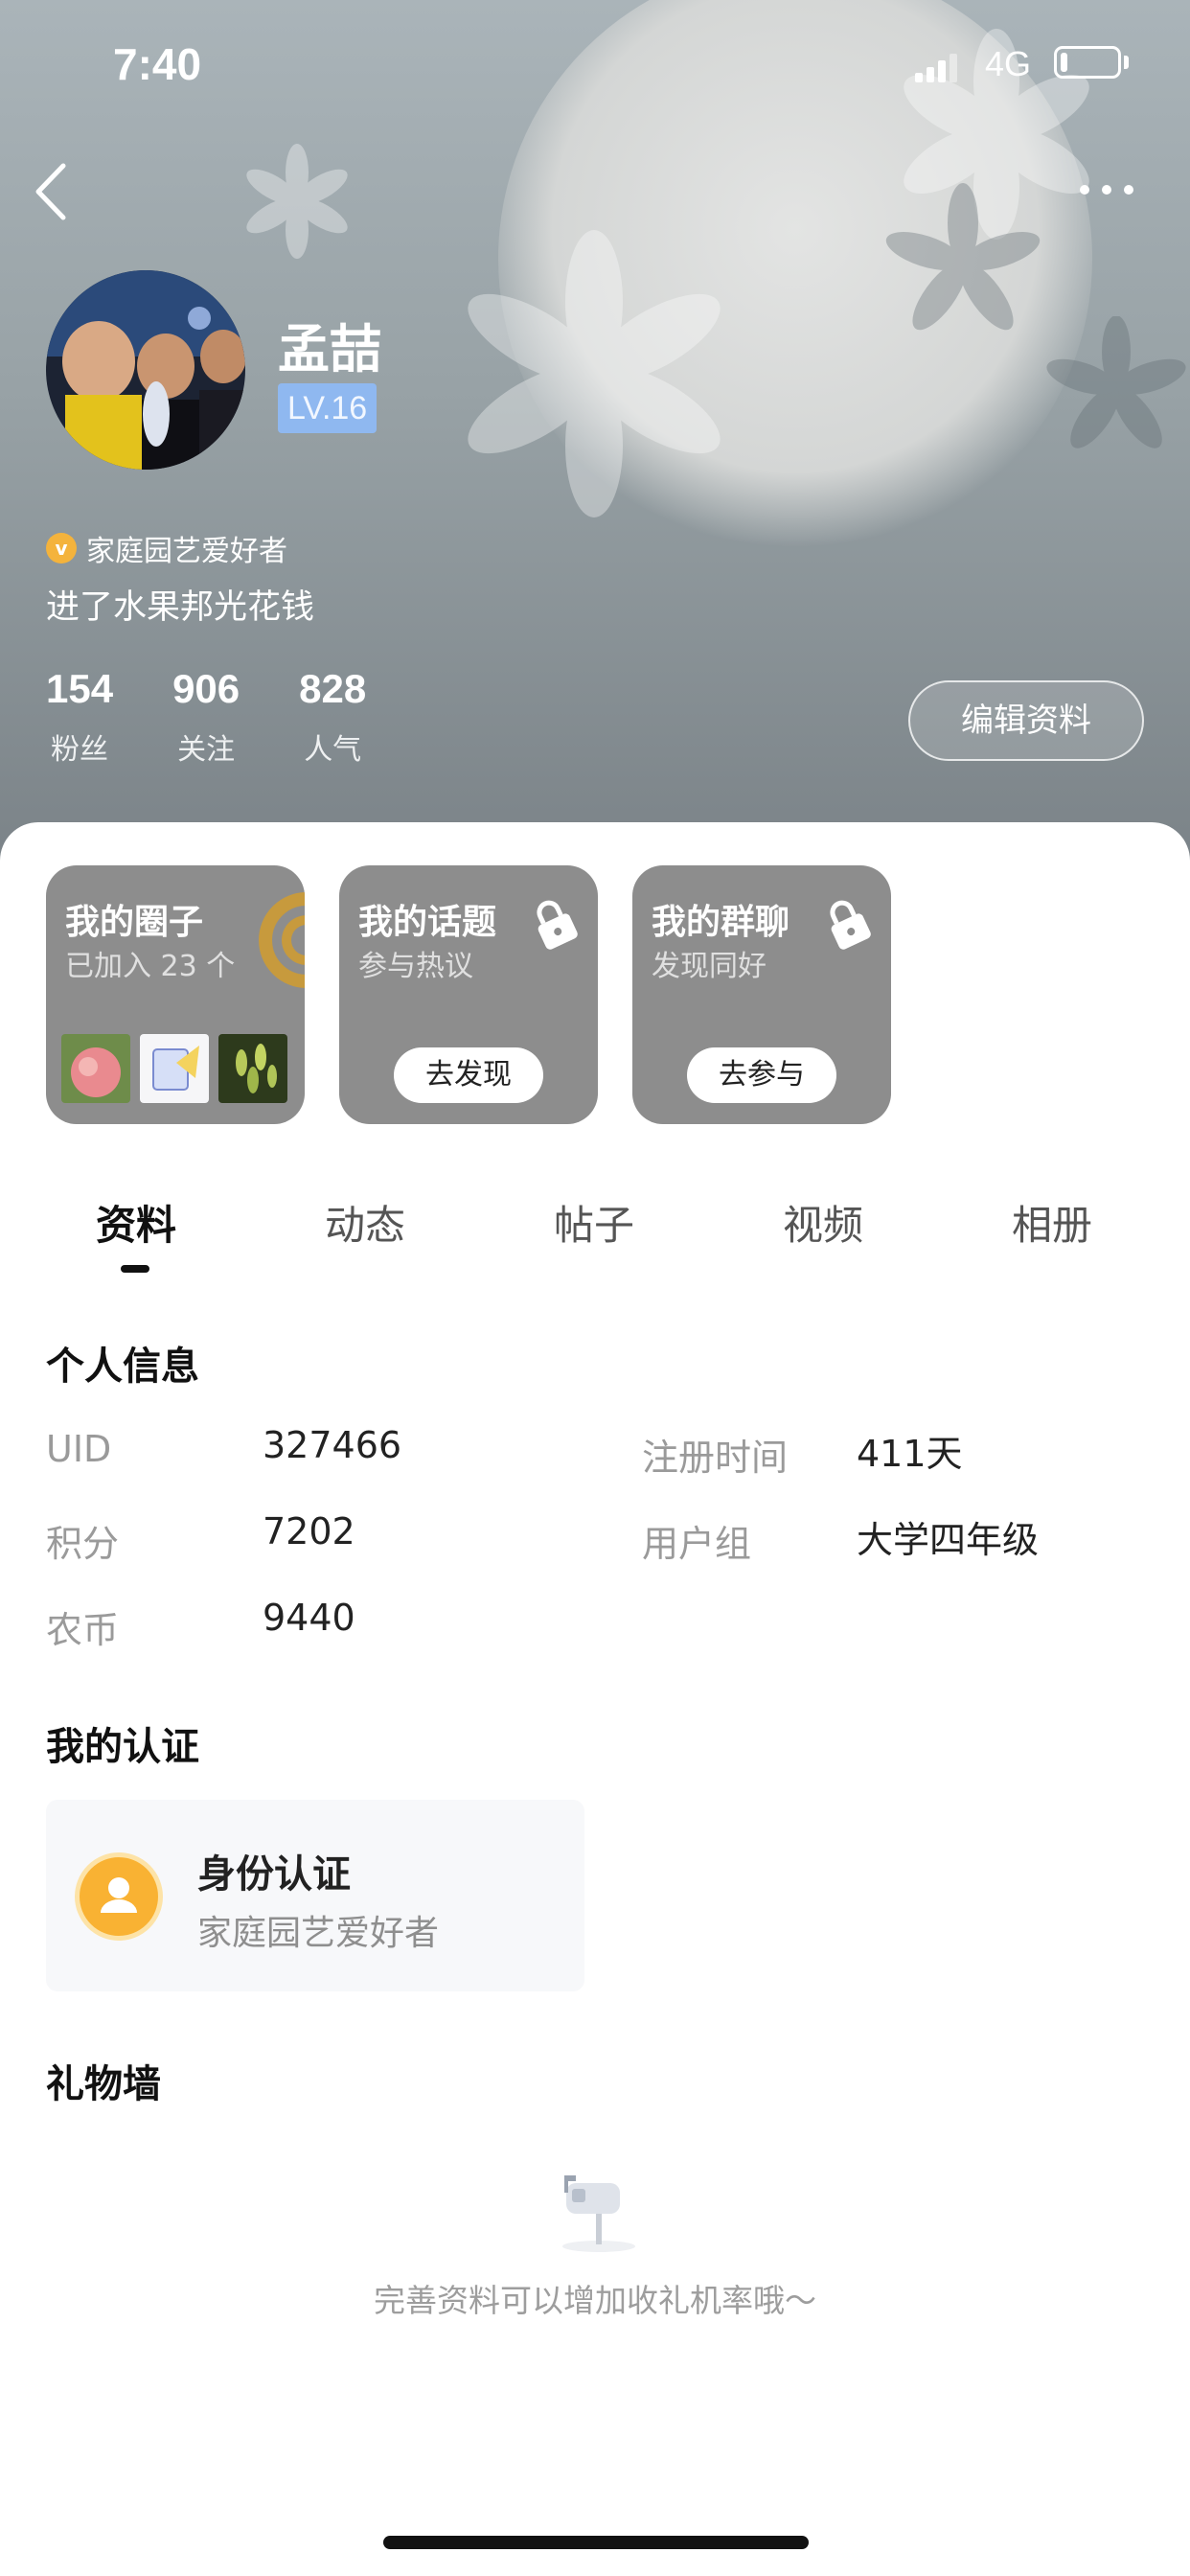  What do you see at coordinates (595, 63) in the screenshot?
I see `status-bar: 7:40 4G` at bounding box center [595, 63].